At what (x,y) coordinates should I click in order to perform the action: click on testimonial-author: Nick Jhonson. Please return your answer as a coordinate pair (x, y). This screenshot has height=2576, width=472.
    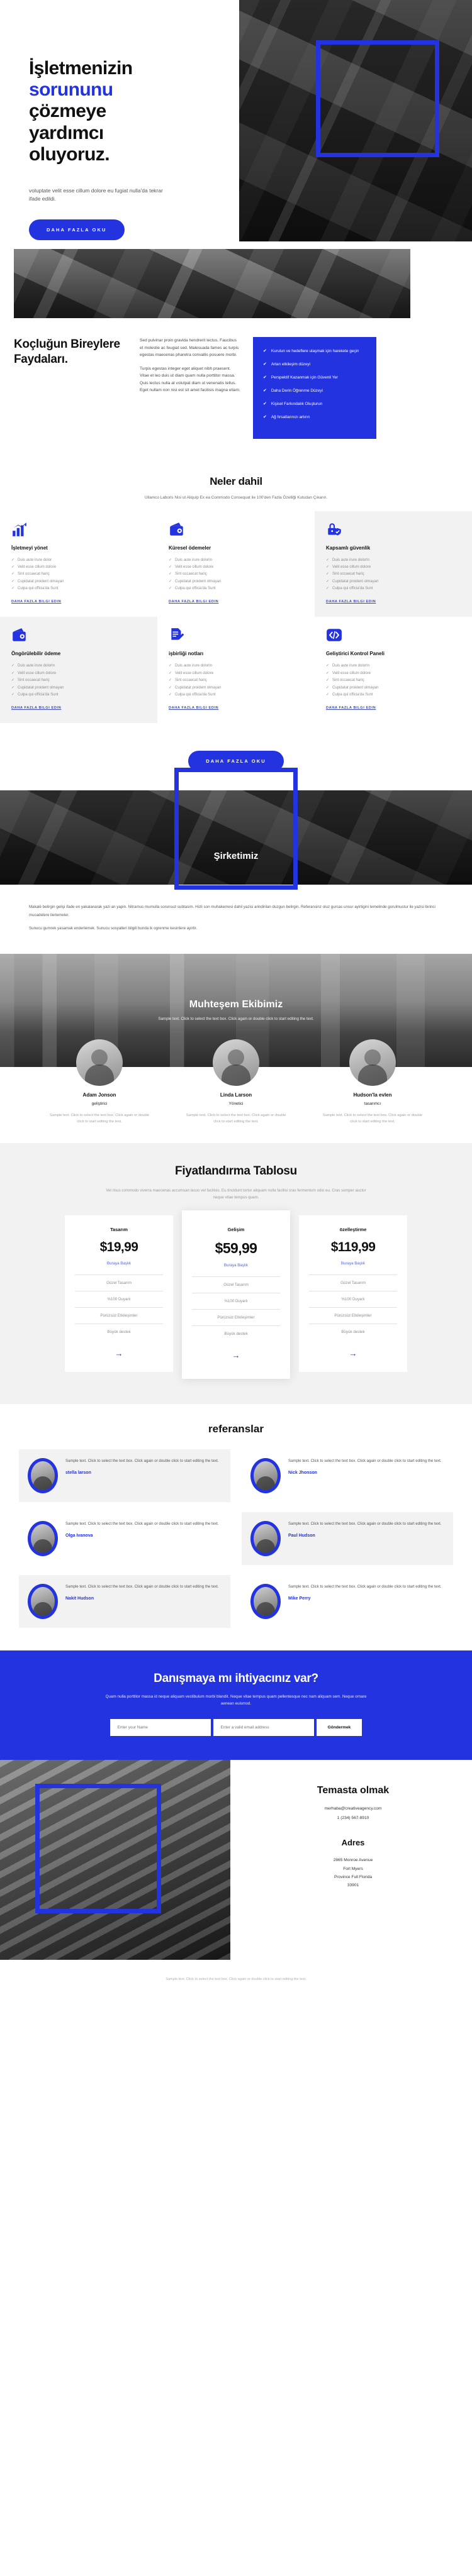
    Looking at the image, I should click on (302, 1473).